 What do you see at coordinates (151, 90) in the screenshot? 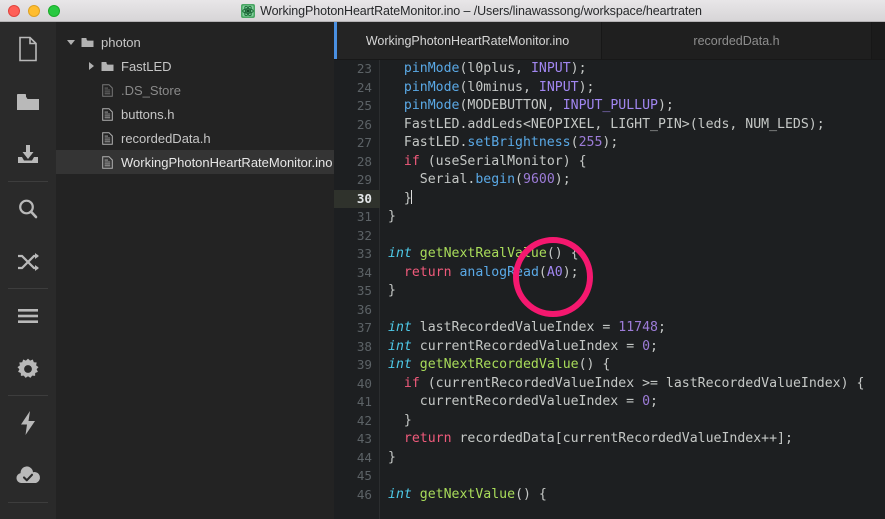
I see `tree-item-label: .DS_Store` at bounding box center [151, 90].